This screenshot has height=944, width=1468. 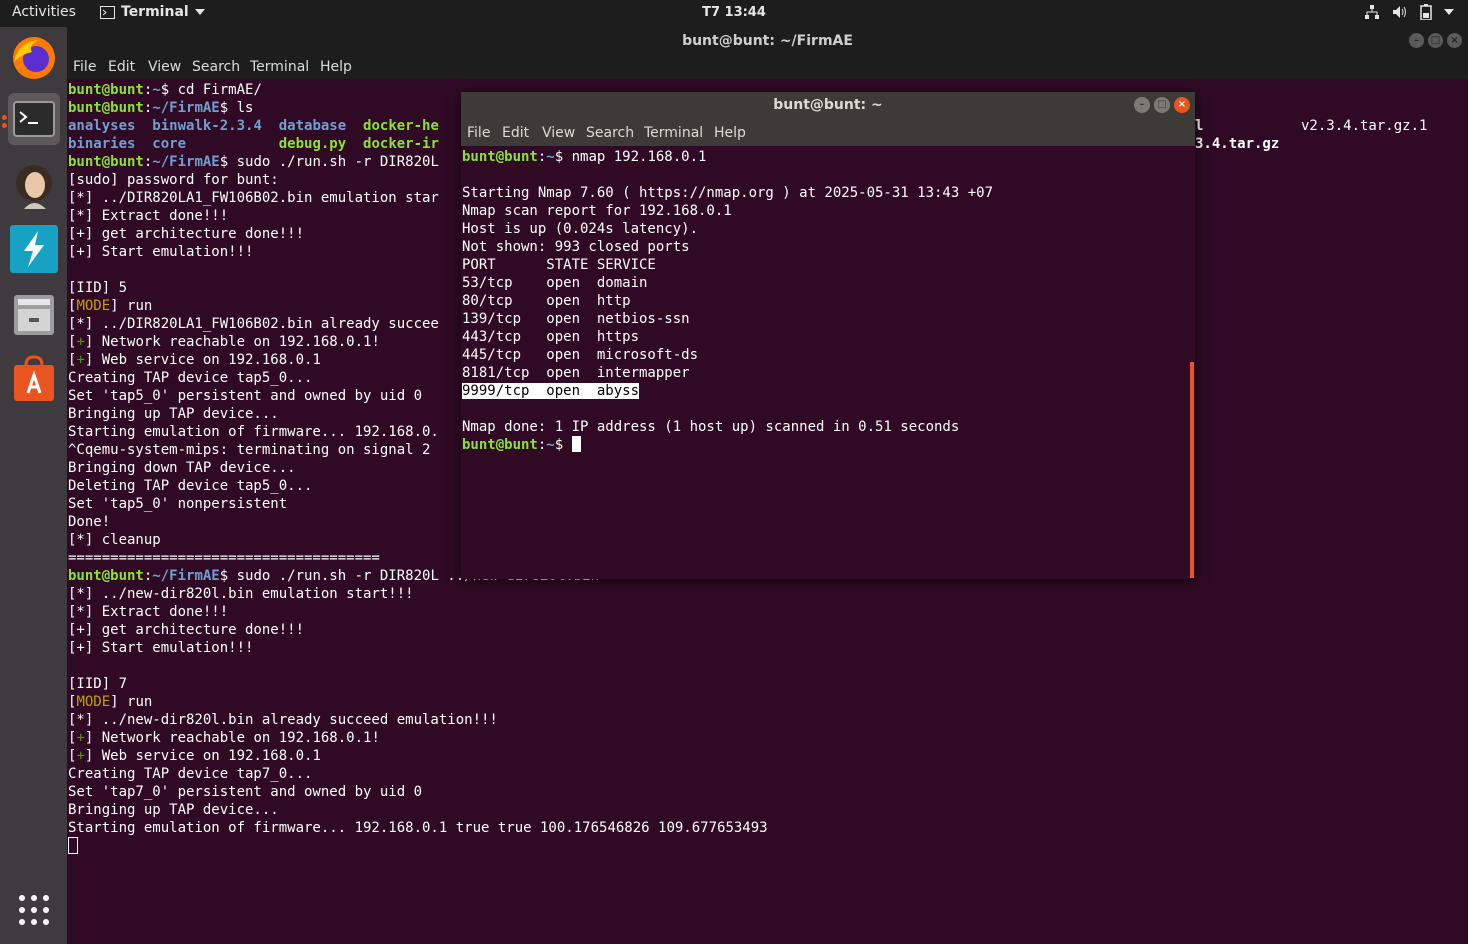 I want to click on main-menubar: File Edit View Search Terminal Help, so click(x=767, y=67).